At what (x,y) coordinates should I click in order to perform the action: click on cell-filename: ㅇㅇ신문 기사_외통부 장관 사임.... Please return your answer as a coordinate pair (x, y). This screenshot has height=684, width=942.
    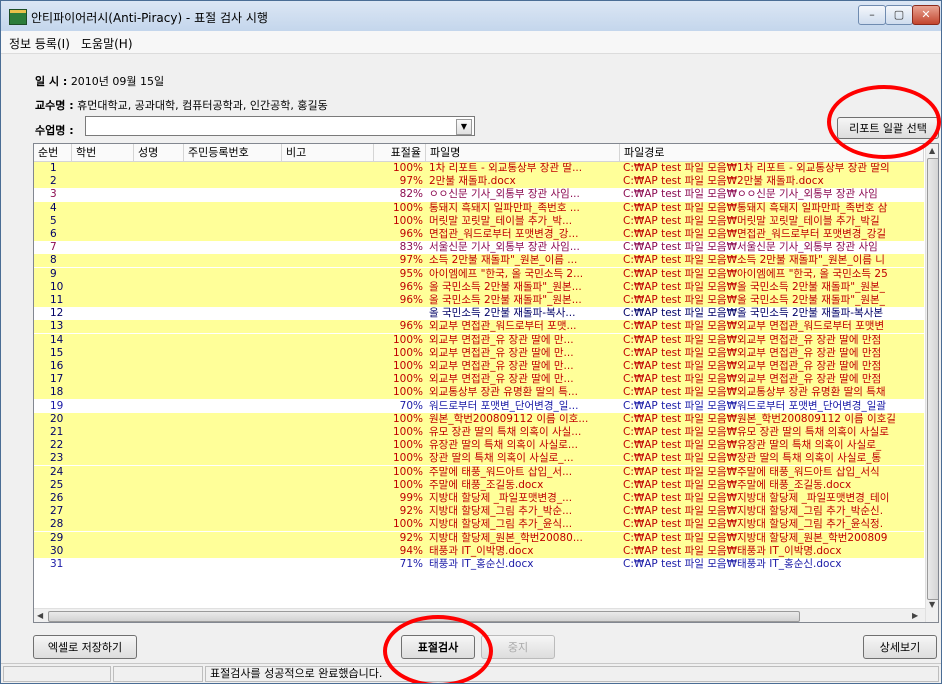
    Looking at the image, I should click on (504, 194).